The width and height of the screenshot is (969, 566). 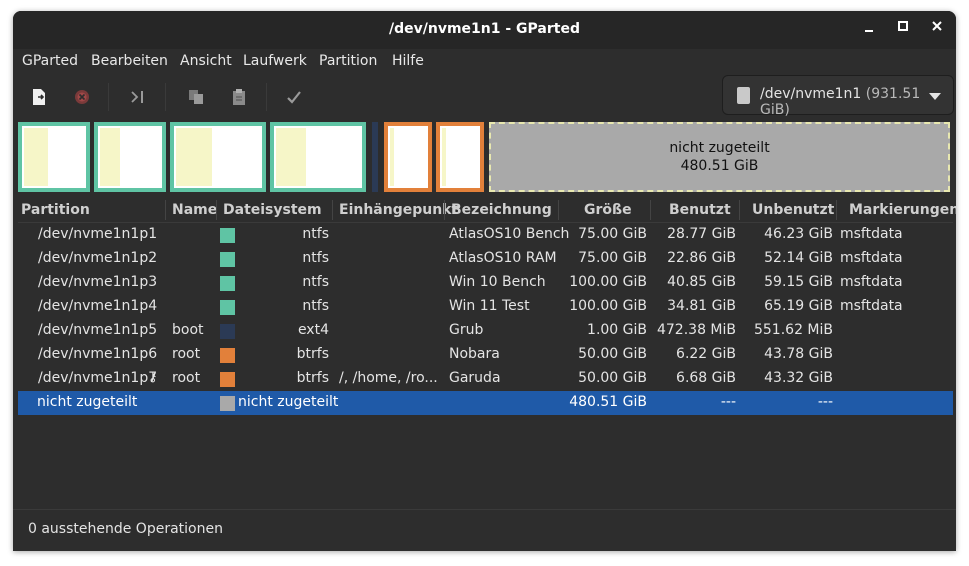 What do you see at coordinates (484, 530) in the screenshot?
I see `status-bar: 0 ausstehende Operationen` at bounding box center [484, 530].